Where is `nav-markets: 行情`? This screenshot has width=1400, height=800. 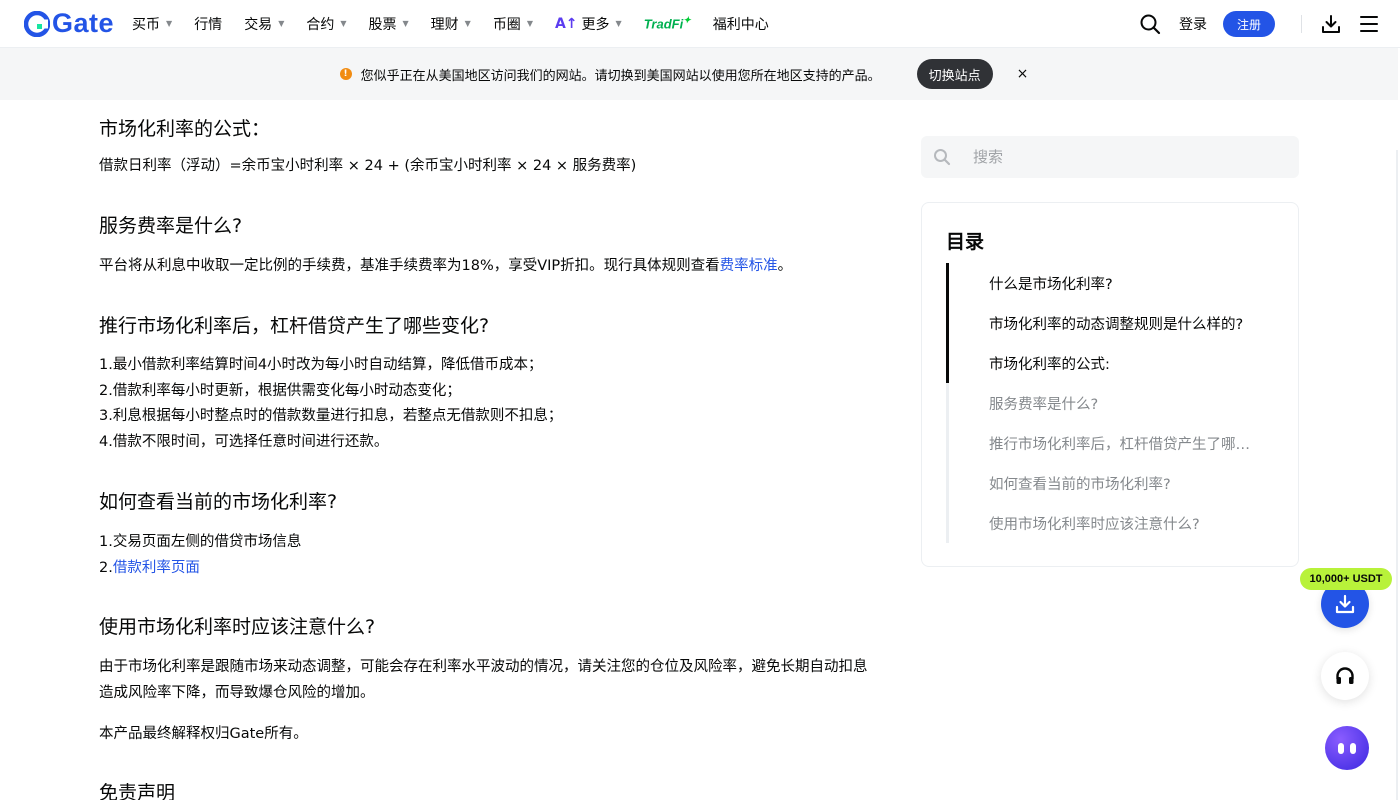
nav-markets: 行情 is located at coordinates (208, 24).